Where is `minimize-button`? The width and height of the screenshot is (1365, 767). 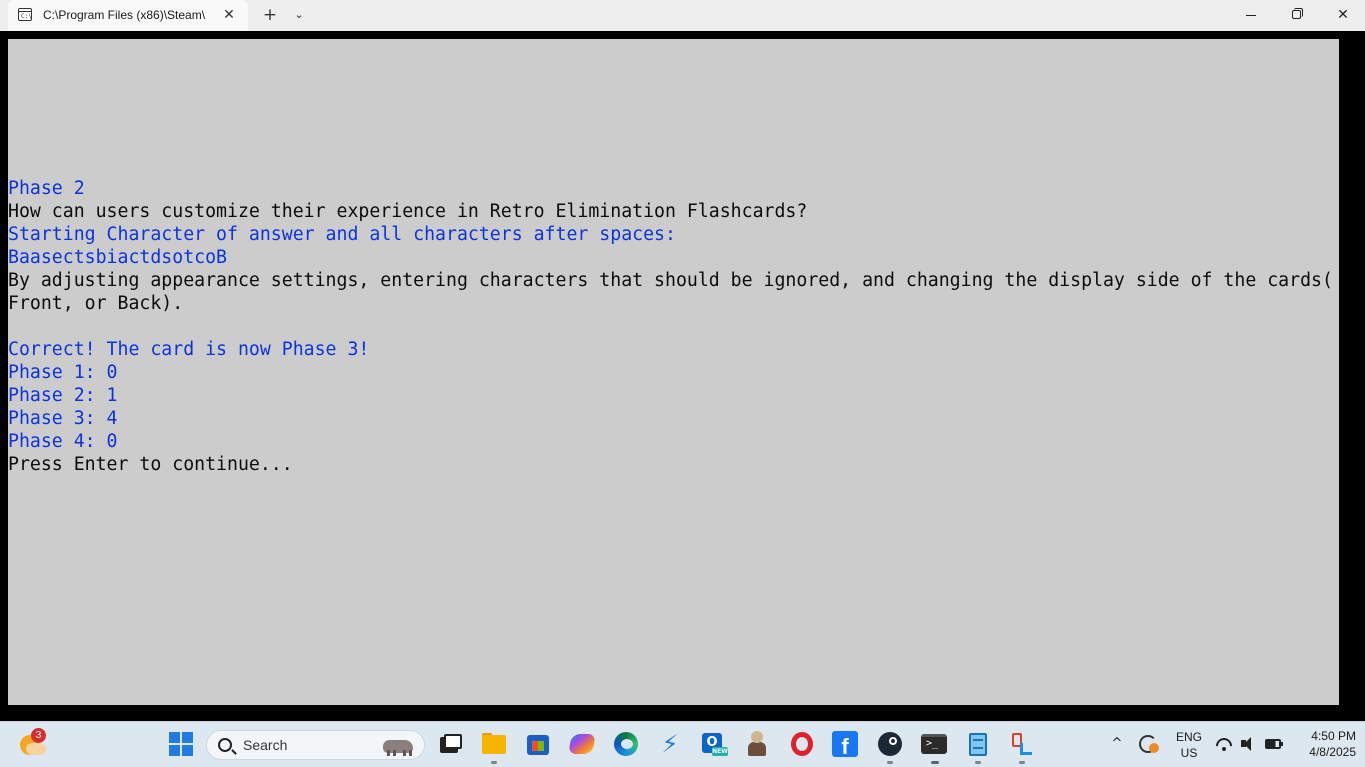
minimize-button is located at coordinates (1251, 15).